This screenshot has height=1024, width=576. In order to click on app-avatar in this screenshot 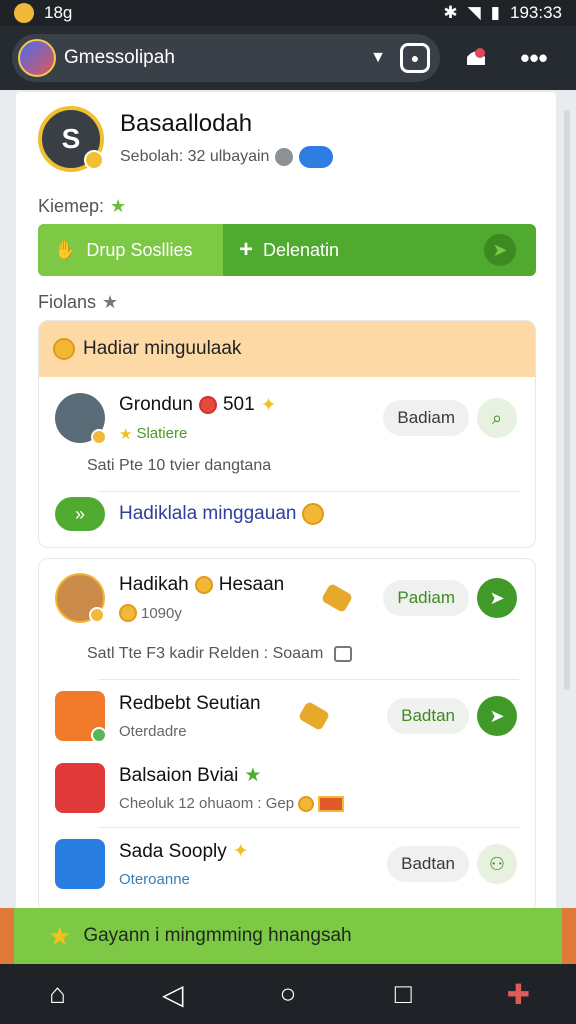, I will do `click(37, 58)`.